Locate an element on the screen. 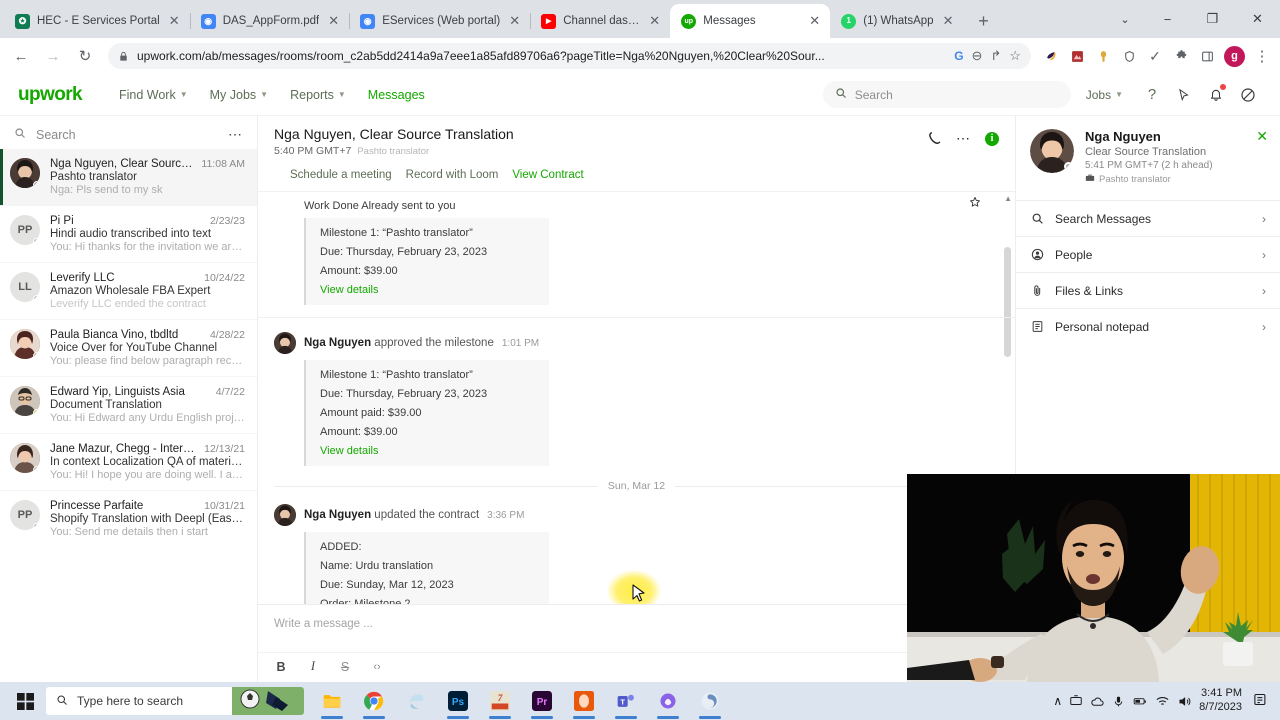 The height and width of the screenshot is (720, 1280). schedule-meeting-link: Schedule a meeting is located at coordinates (341, 175).